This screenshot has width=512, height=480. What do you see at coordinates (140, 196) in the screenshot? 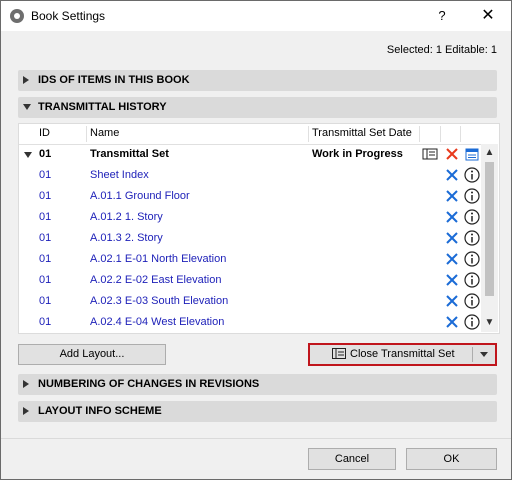
I see `row-name: A.01.1 Ground Floor` at bounding box center [140, 196].